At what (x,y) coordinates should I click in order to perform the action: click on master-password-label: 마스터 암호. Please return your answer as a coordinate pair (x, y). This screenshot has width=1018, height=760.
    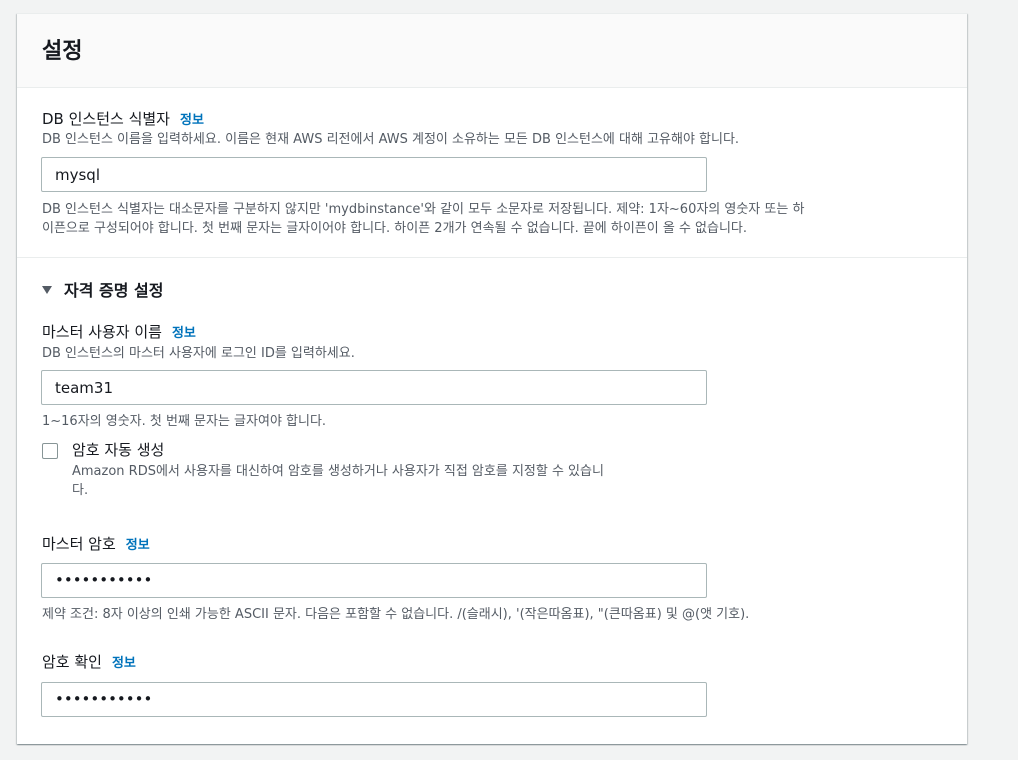
    Looking at the image, I should click on (79, 544).